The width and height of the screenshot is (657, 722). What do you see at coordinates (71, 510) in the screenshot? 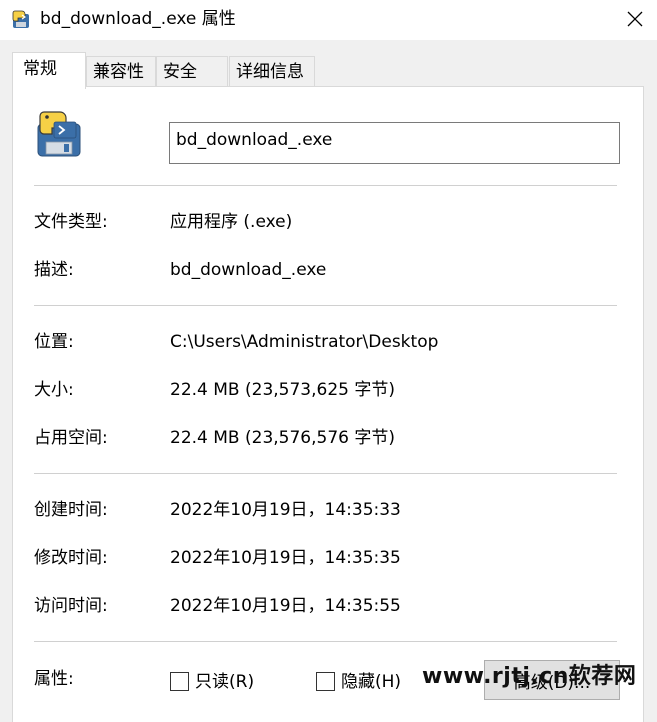
I see `created-label: 创建时间:` at bounding box center [71, 510].